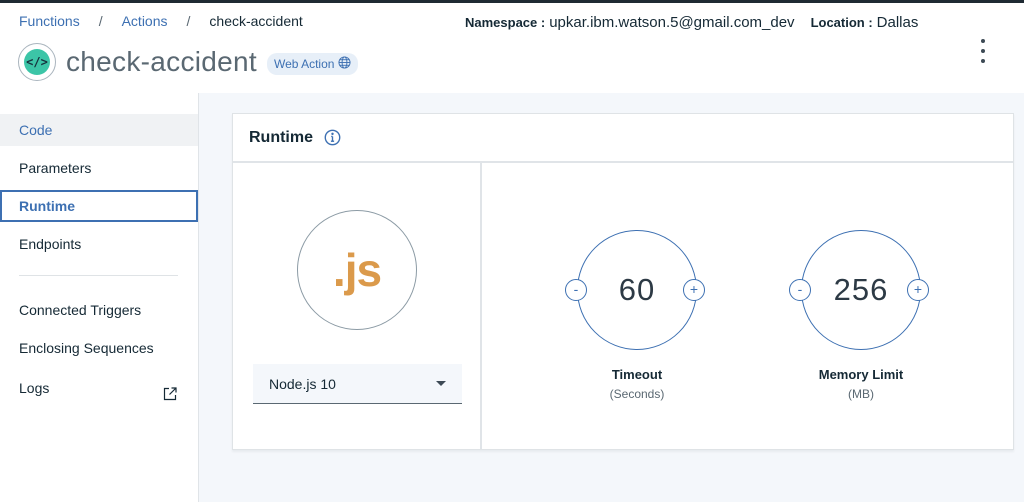 The height and width of the screenshot is (502, 1024). Describe the element at coordinates (99, 206) in the screenshot. I see `sidebar-item-runtime: Runtime` at that location.